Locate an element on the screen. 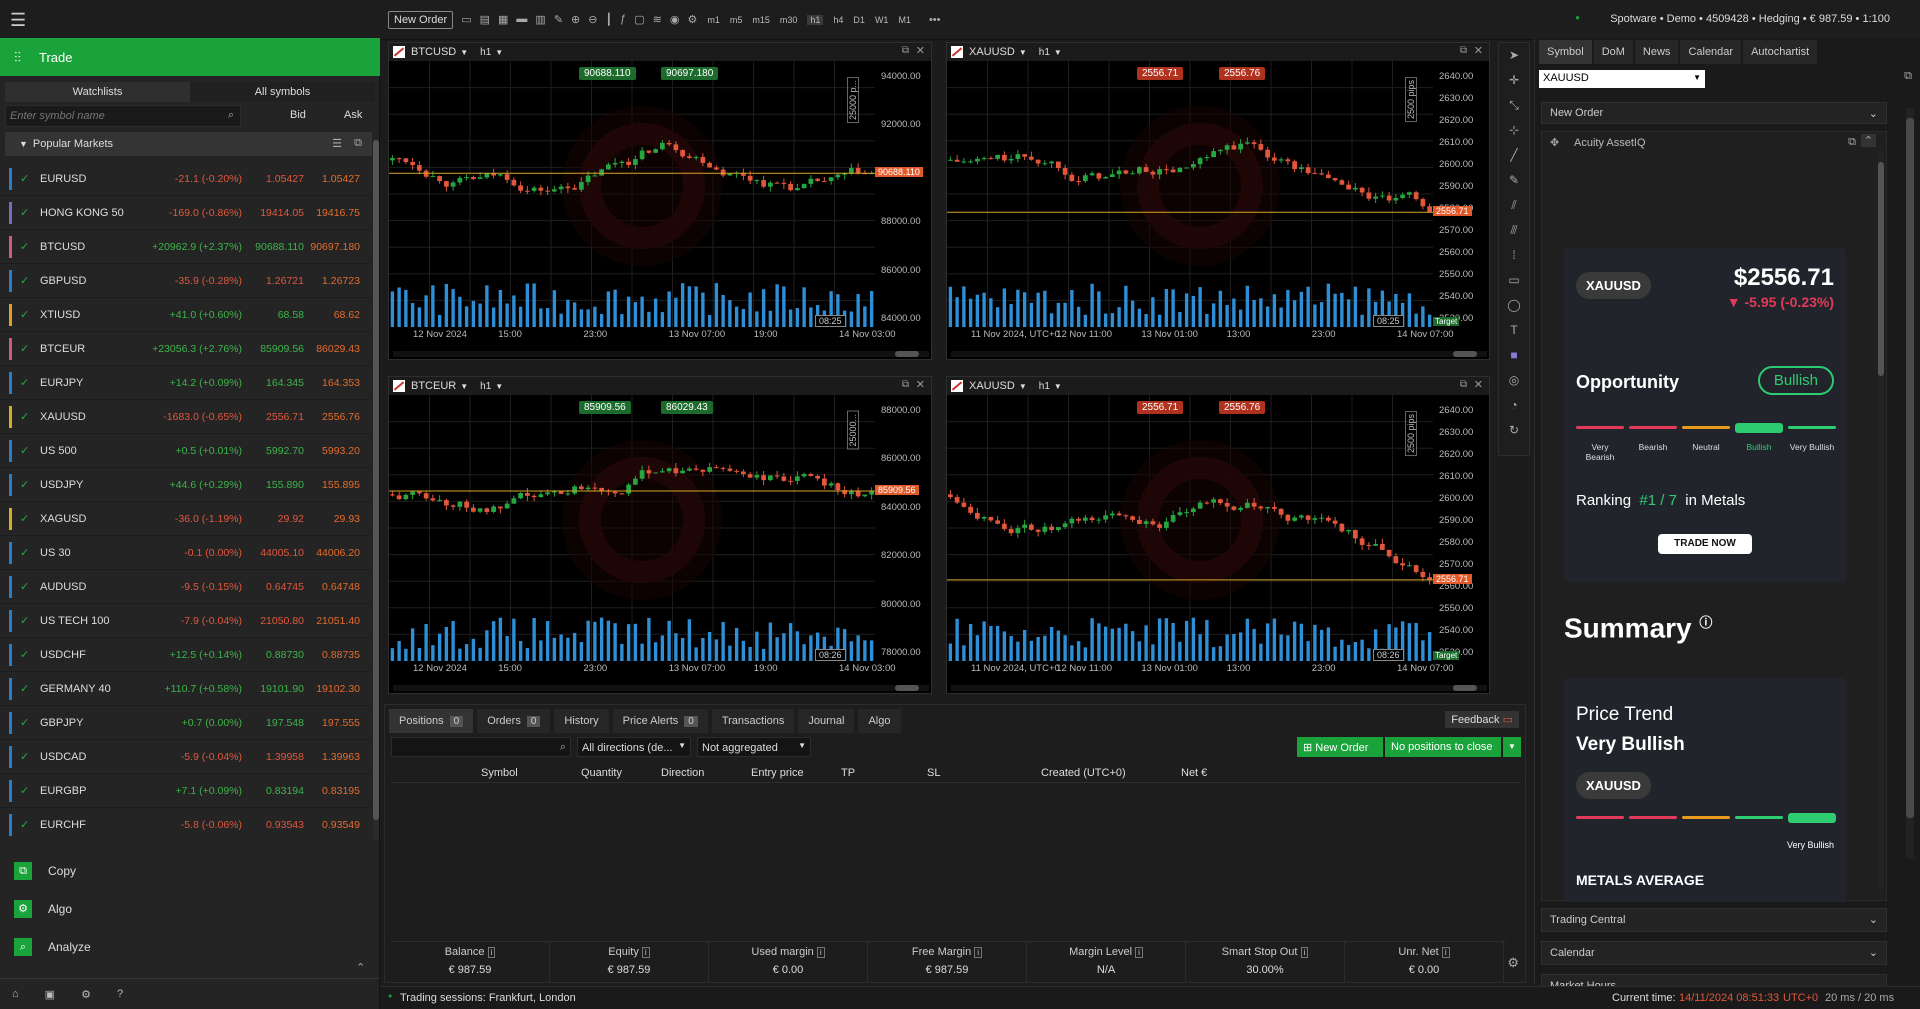 The image size is (1920, 1009). line-icon: ╱ is located at coordinates (1514, 155).